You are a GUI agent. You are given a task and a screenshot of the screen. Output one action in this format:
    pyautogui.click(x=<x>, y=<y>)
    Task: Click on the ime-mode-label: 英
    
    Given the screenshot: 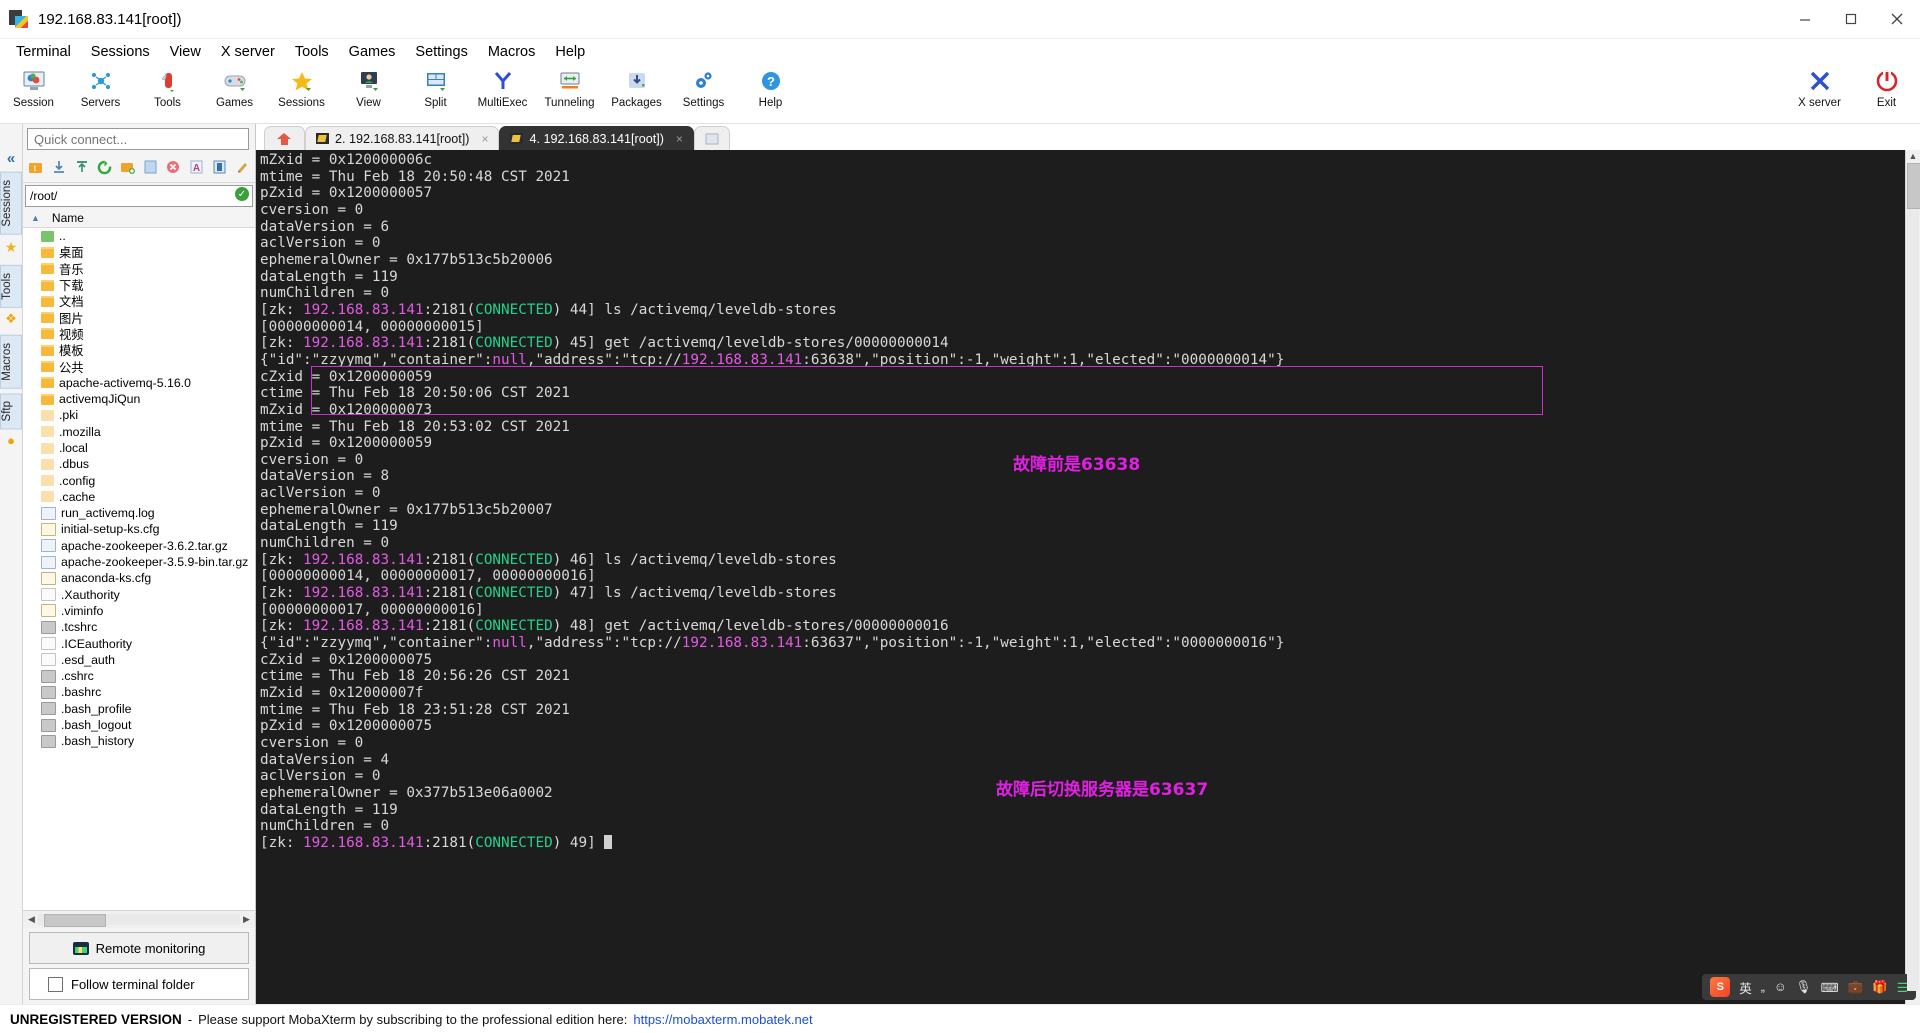 What is the action you would take?
    pyautogui.click(x=1745, y=987)
    